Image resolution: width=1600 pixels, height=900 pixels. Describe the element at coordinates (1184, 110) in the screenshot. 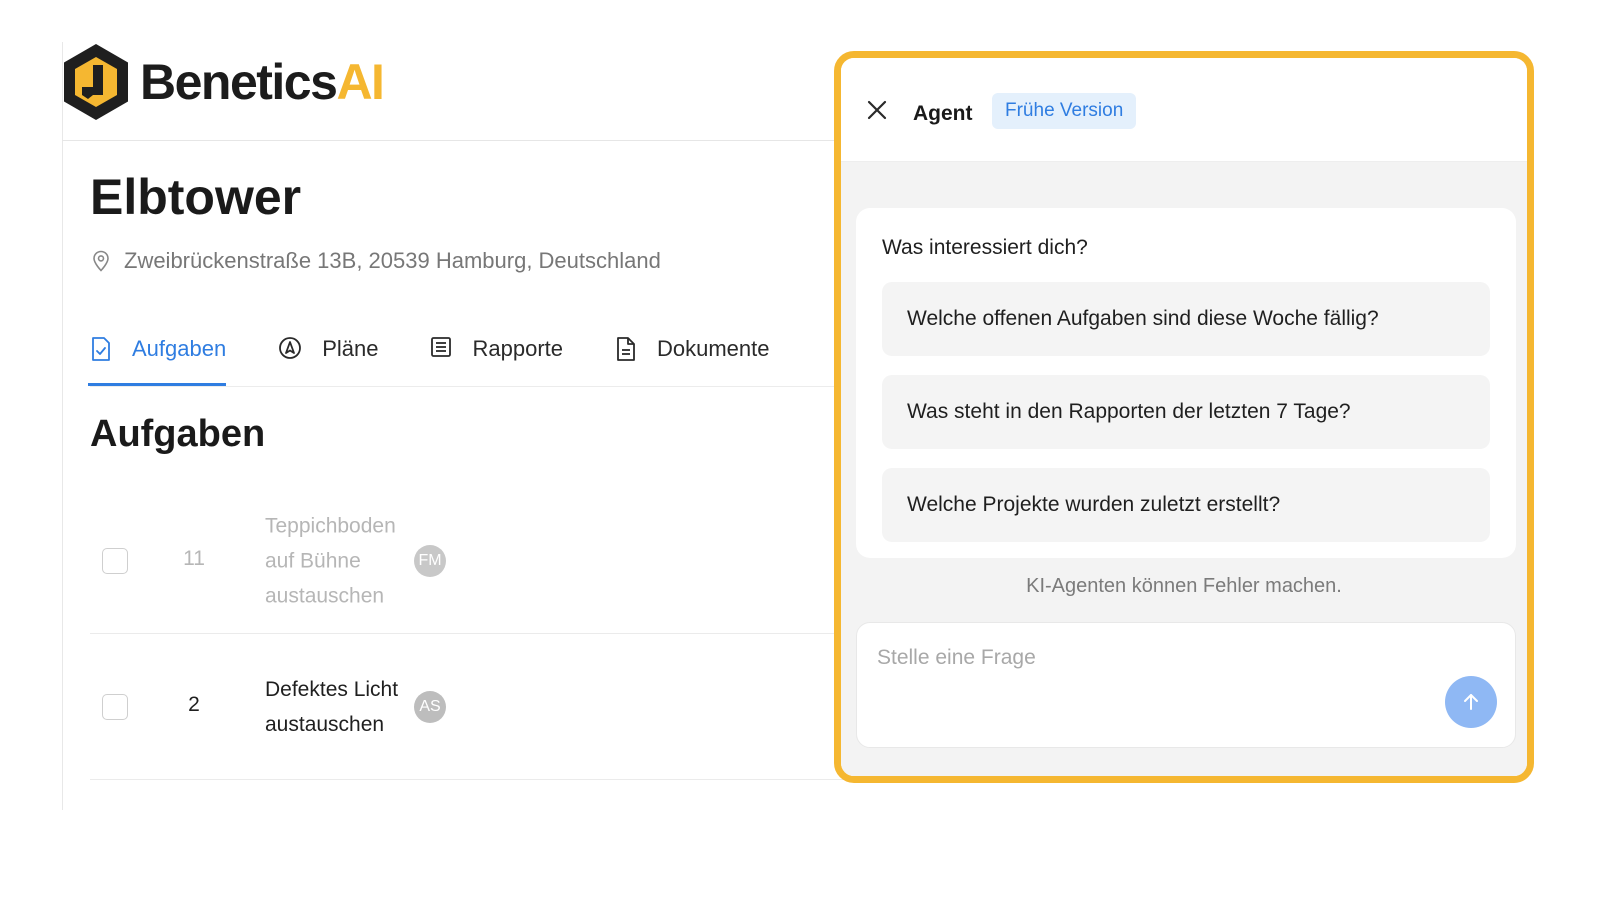

I see `agent-header: Agent Frühe Version` at that location.